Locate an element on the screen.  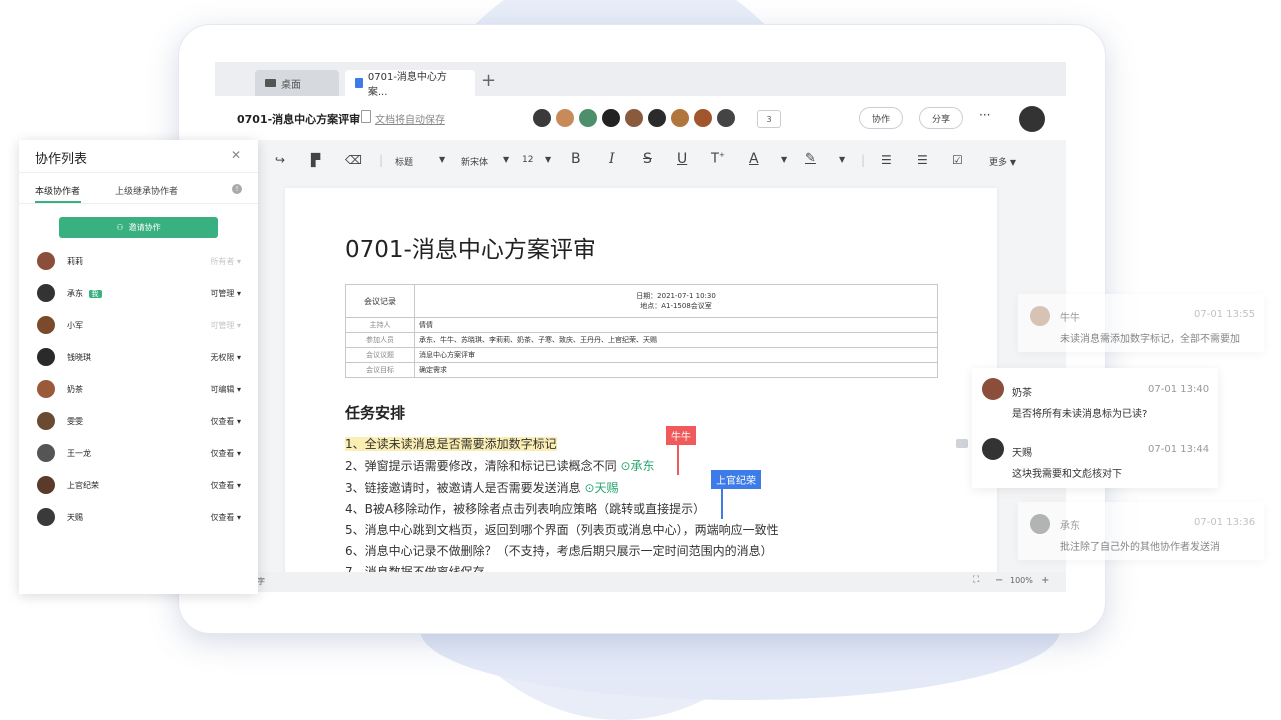
comment-author: 天赐 is located at coordinates (1022, 453).